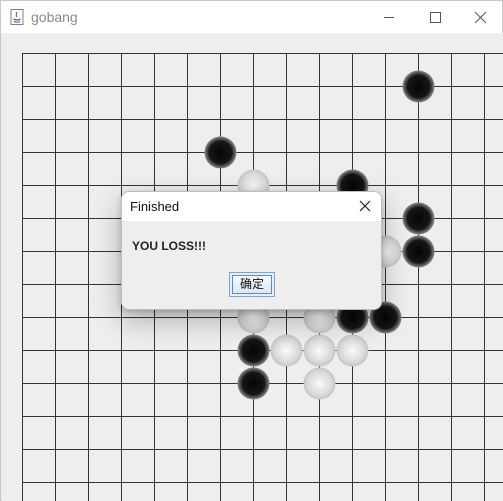 The image size is (503, 501). What do you see at coordinates (251, 206) in the screenshot?
I see `dialog-title-bar: Finished` at bounding box center [251, 206].